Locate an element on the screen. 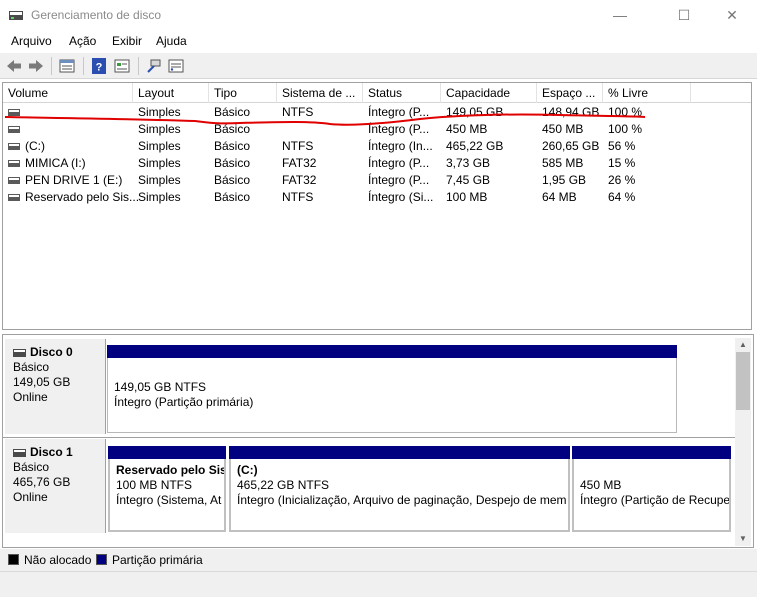  volume-name: (C:) is located at coordinates (35, 146).